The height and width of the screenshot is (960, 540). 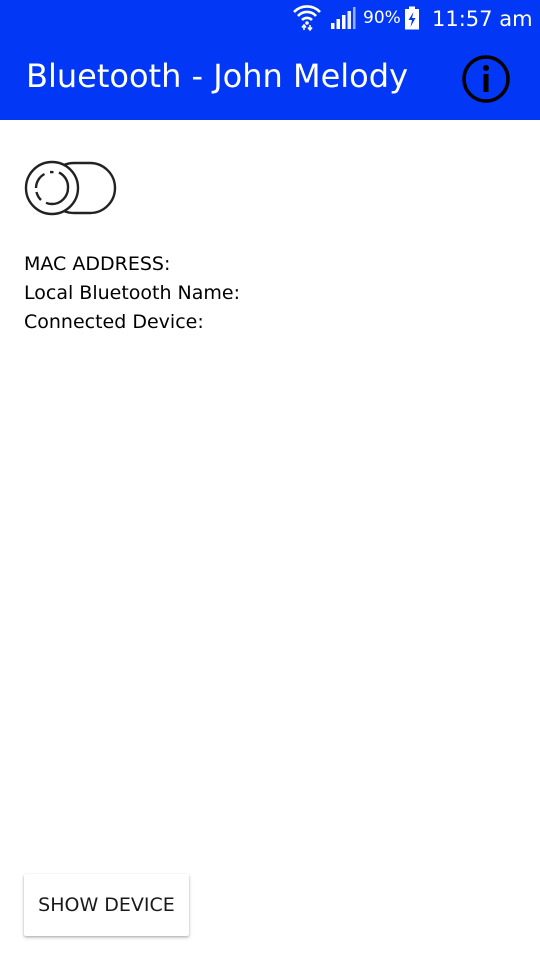 I want to click on battery-charging-icon, so click(x=412, y=18).